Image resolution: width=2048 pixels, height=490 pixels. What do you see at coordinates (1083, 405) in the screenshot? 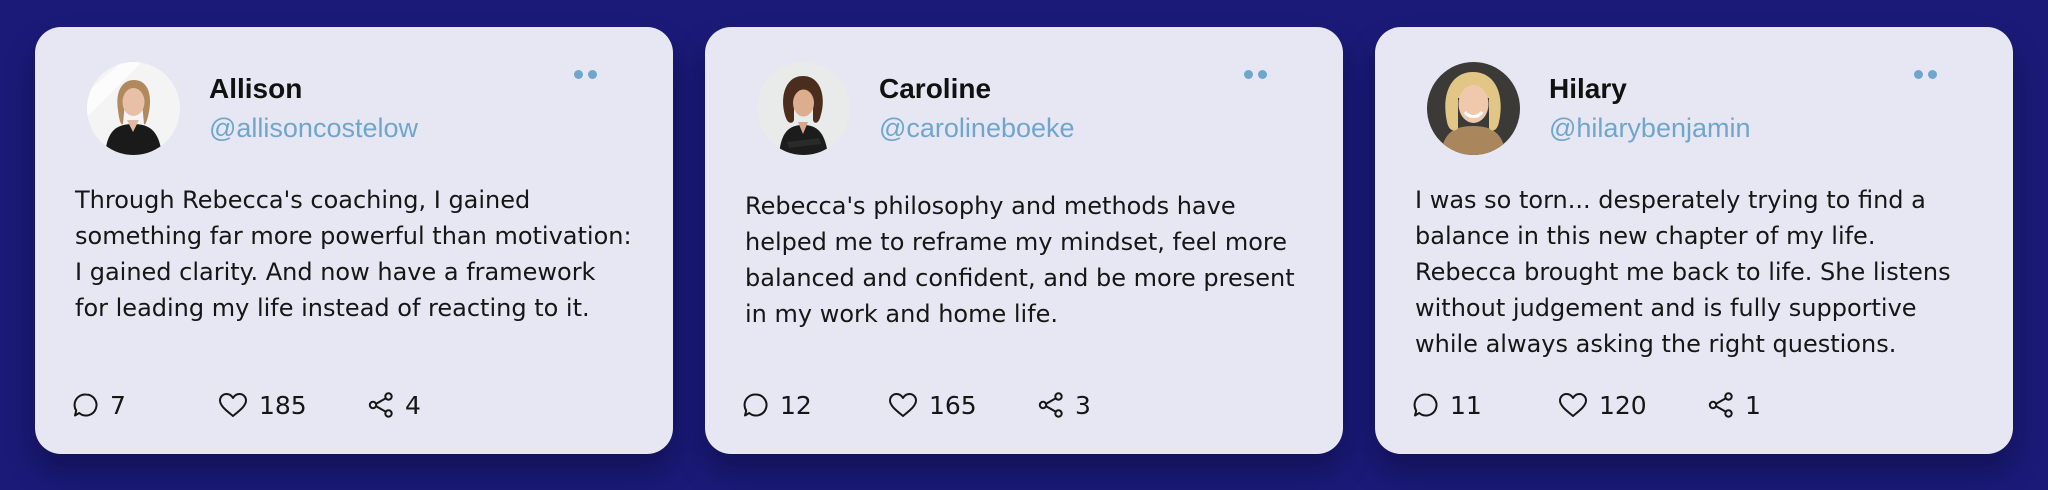
I see `share-count: 3` at bounding box center [1083, 405].